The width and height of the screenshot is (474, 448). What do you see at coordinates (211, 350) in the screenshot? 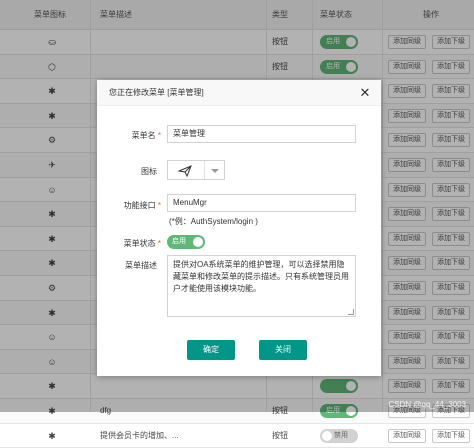
I see `confirm-button: 确定` at bounding box center [211, 350].